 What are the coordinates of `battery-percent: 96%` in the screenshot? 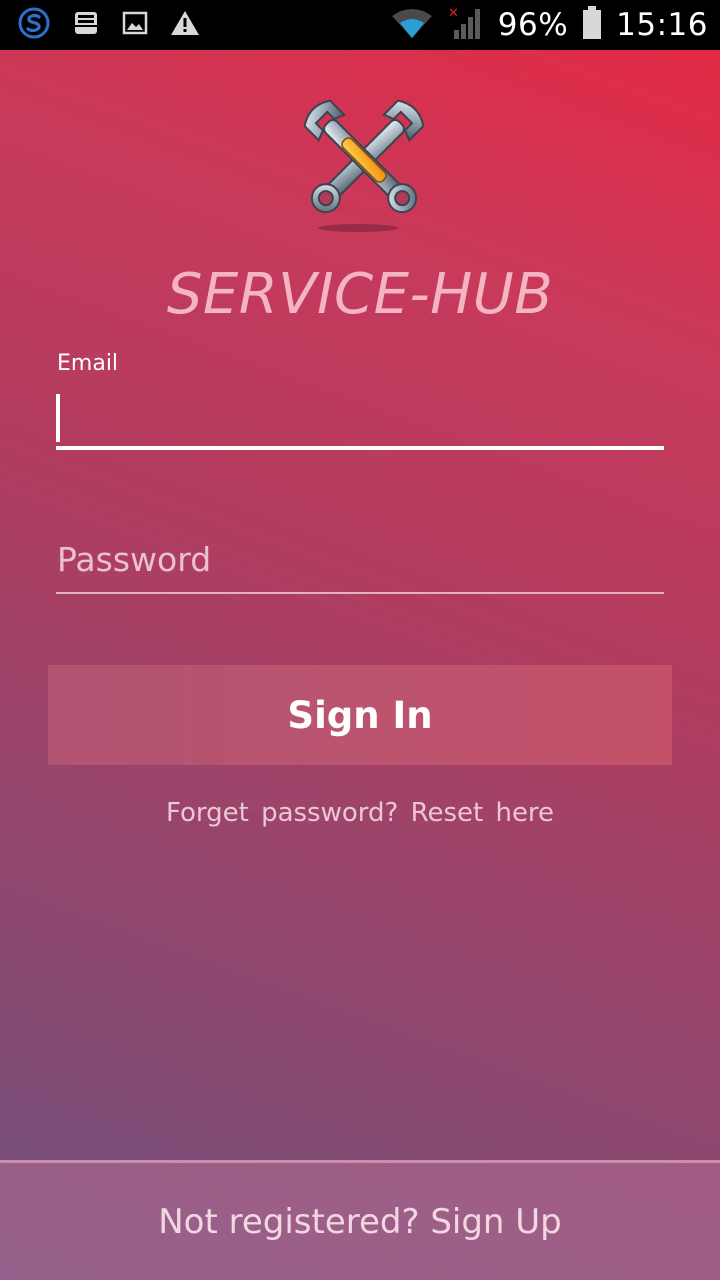 It's located at (533, 25).